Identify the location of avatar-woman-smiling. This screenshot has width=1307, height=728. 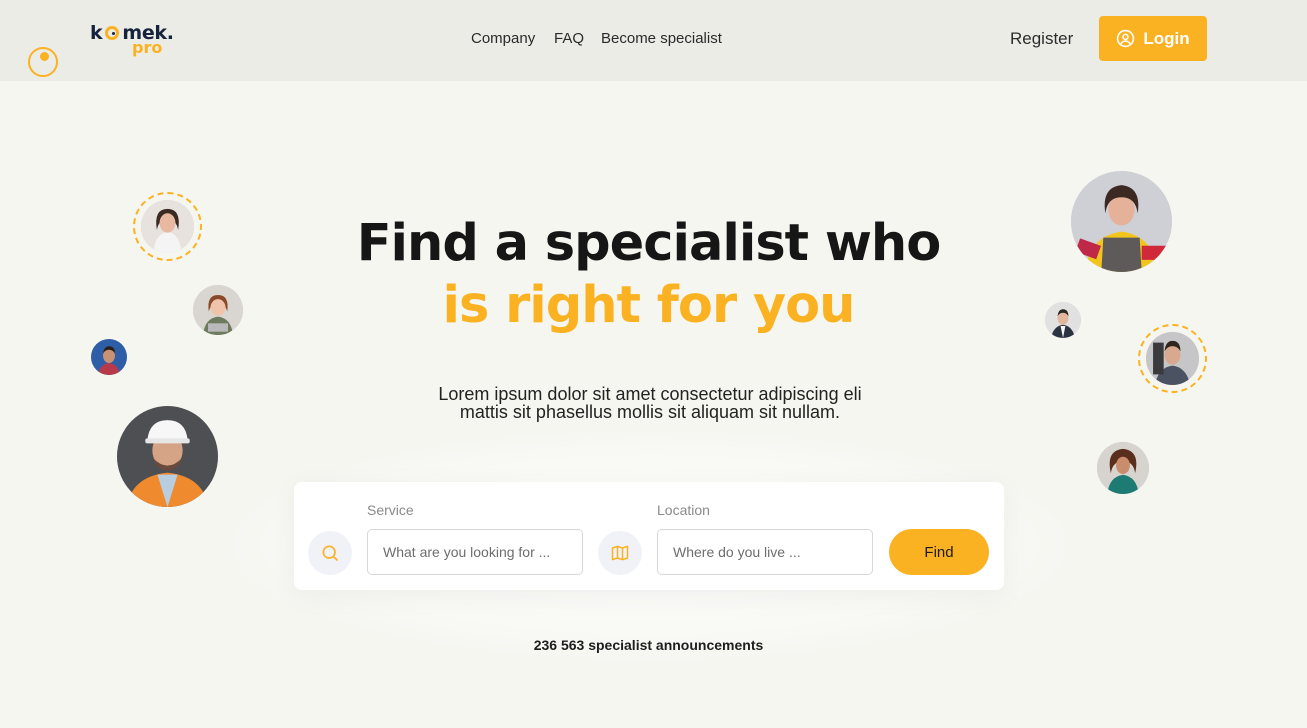
(167, 226).